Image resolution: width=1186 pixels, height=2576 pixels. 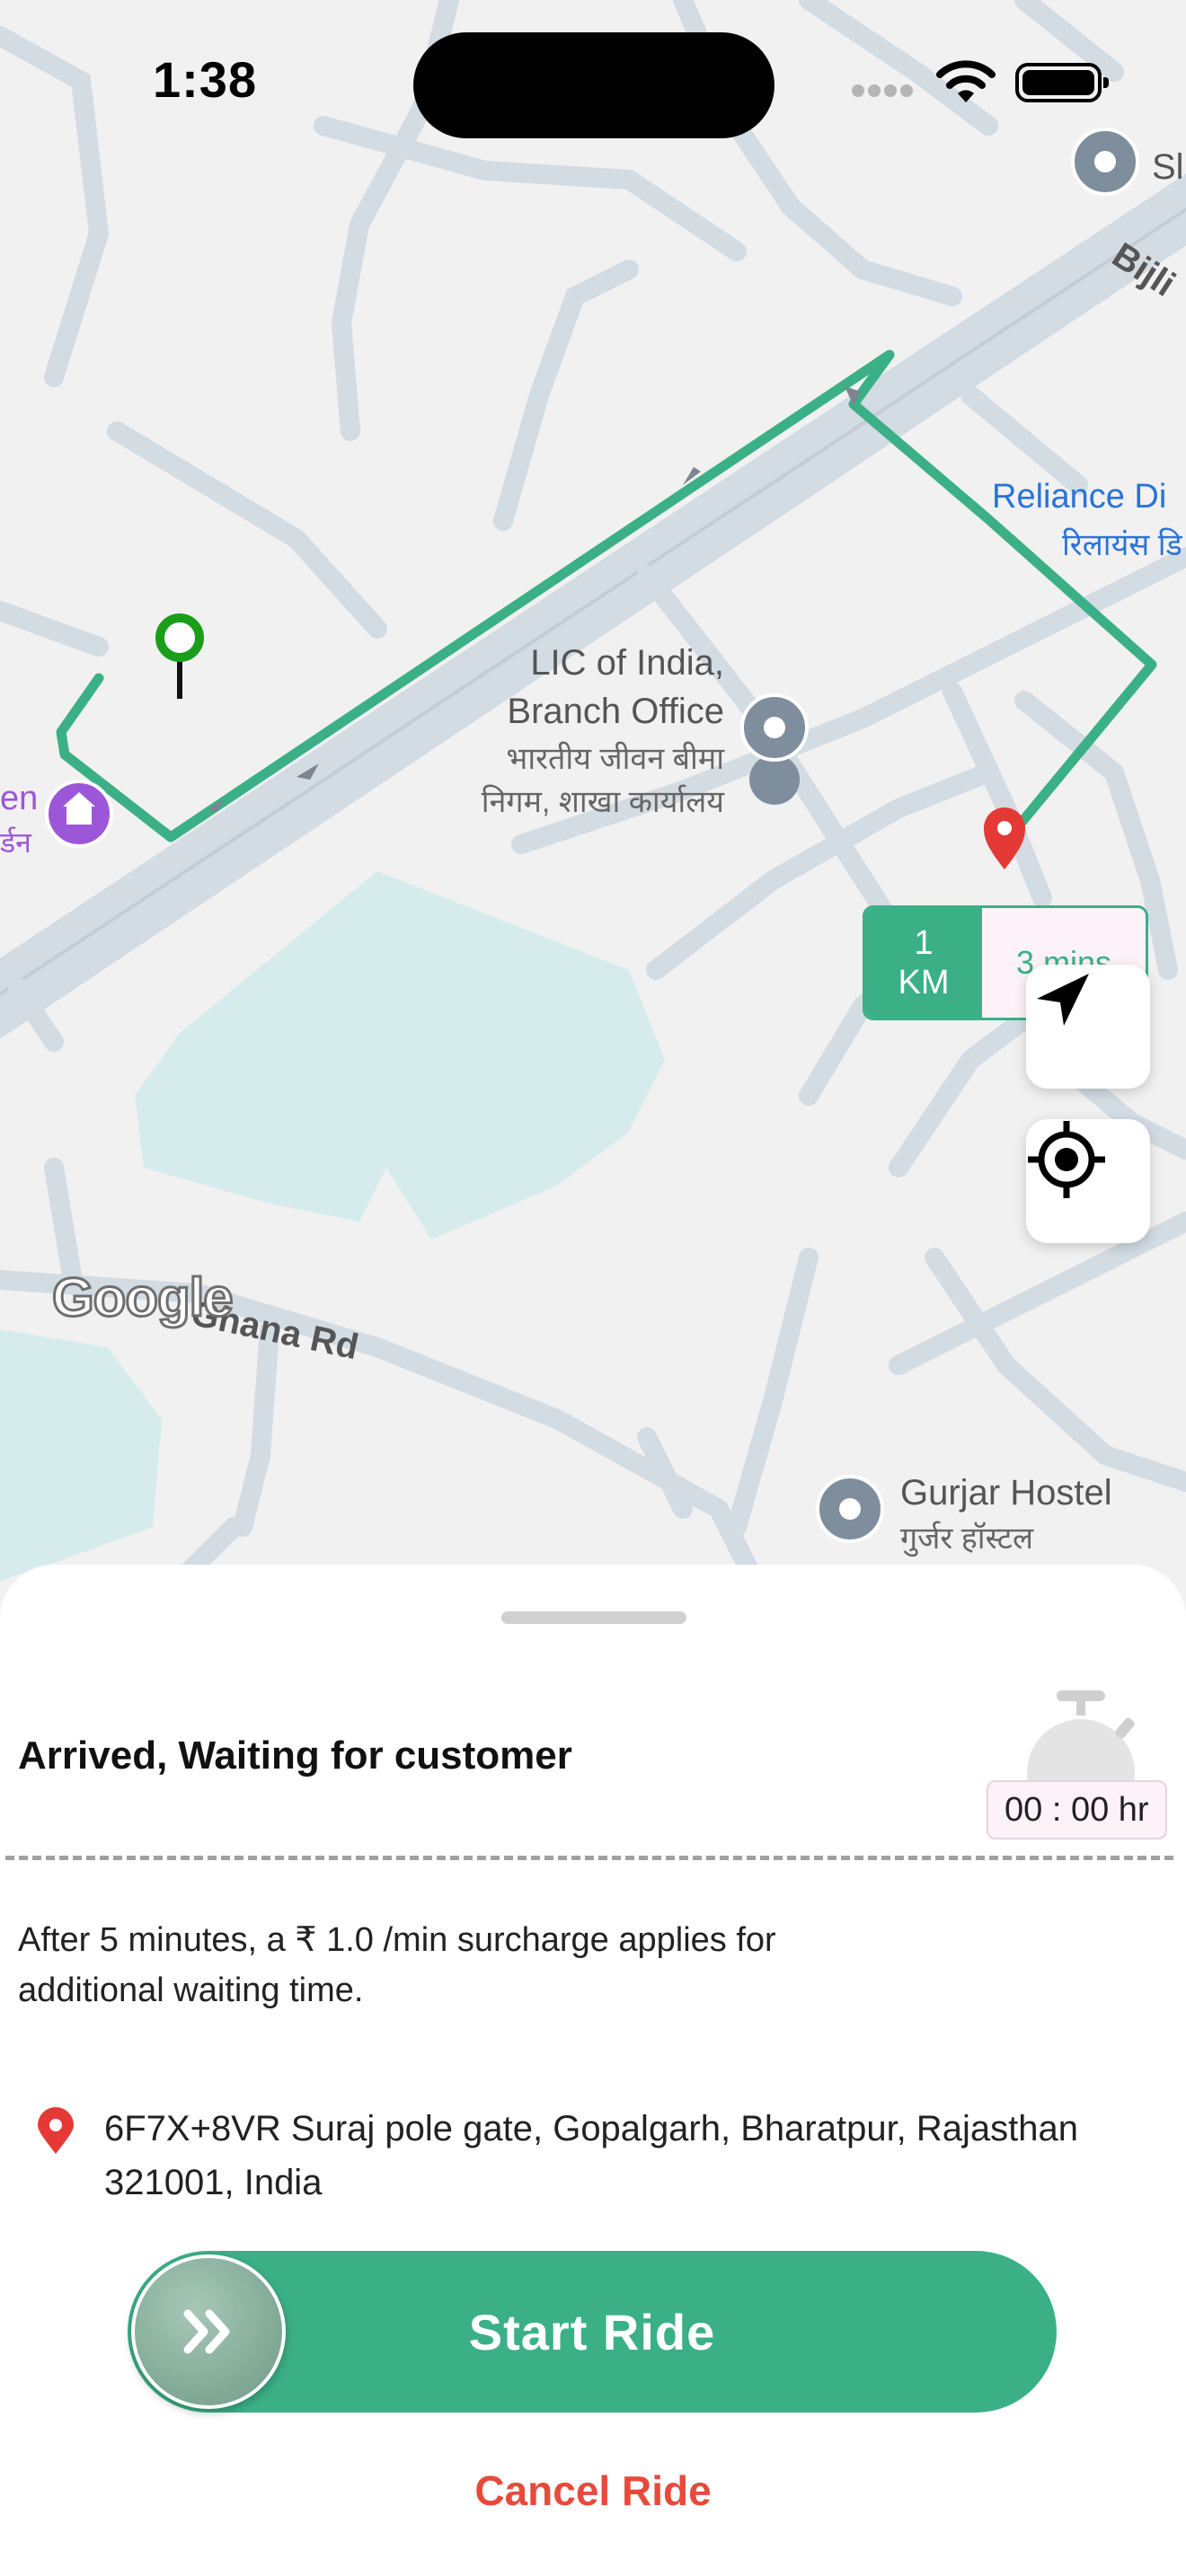 What do you see at coordinates (295, 1756) in the screenshot?
I see `ride-status-title: Arrived, Waiting for customer` at bounding box center [295, 1756].